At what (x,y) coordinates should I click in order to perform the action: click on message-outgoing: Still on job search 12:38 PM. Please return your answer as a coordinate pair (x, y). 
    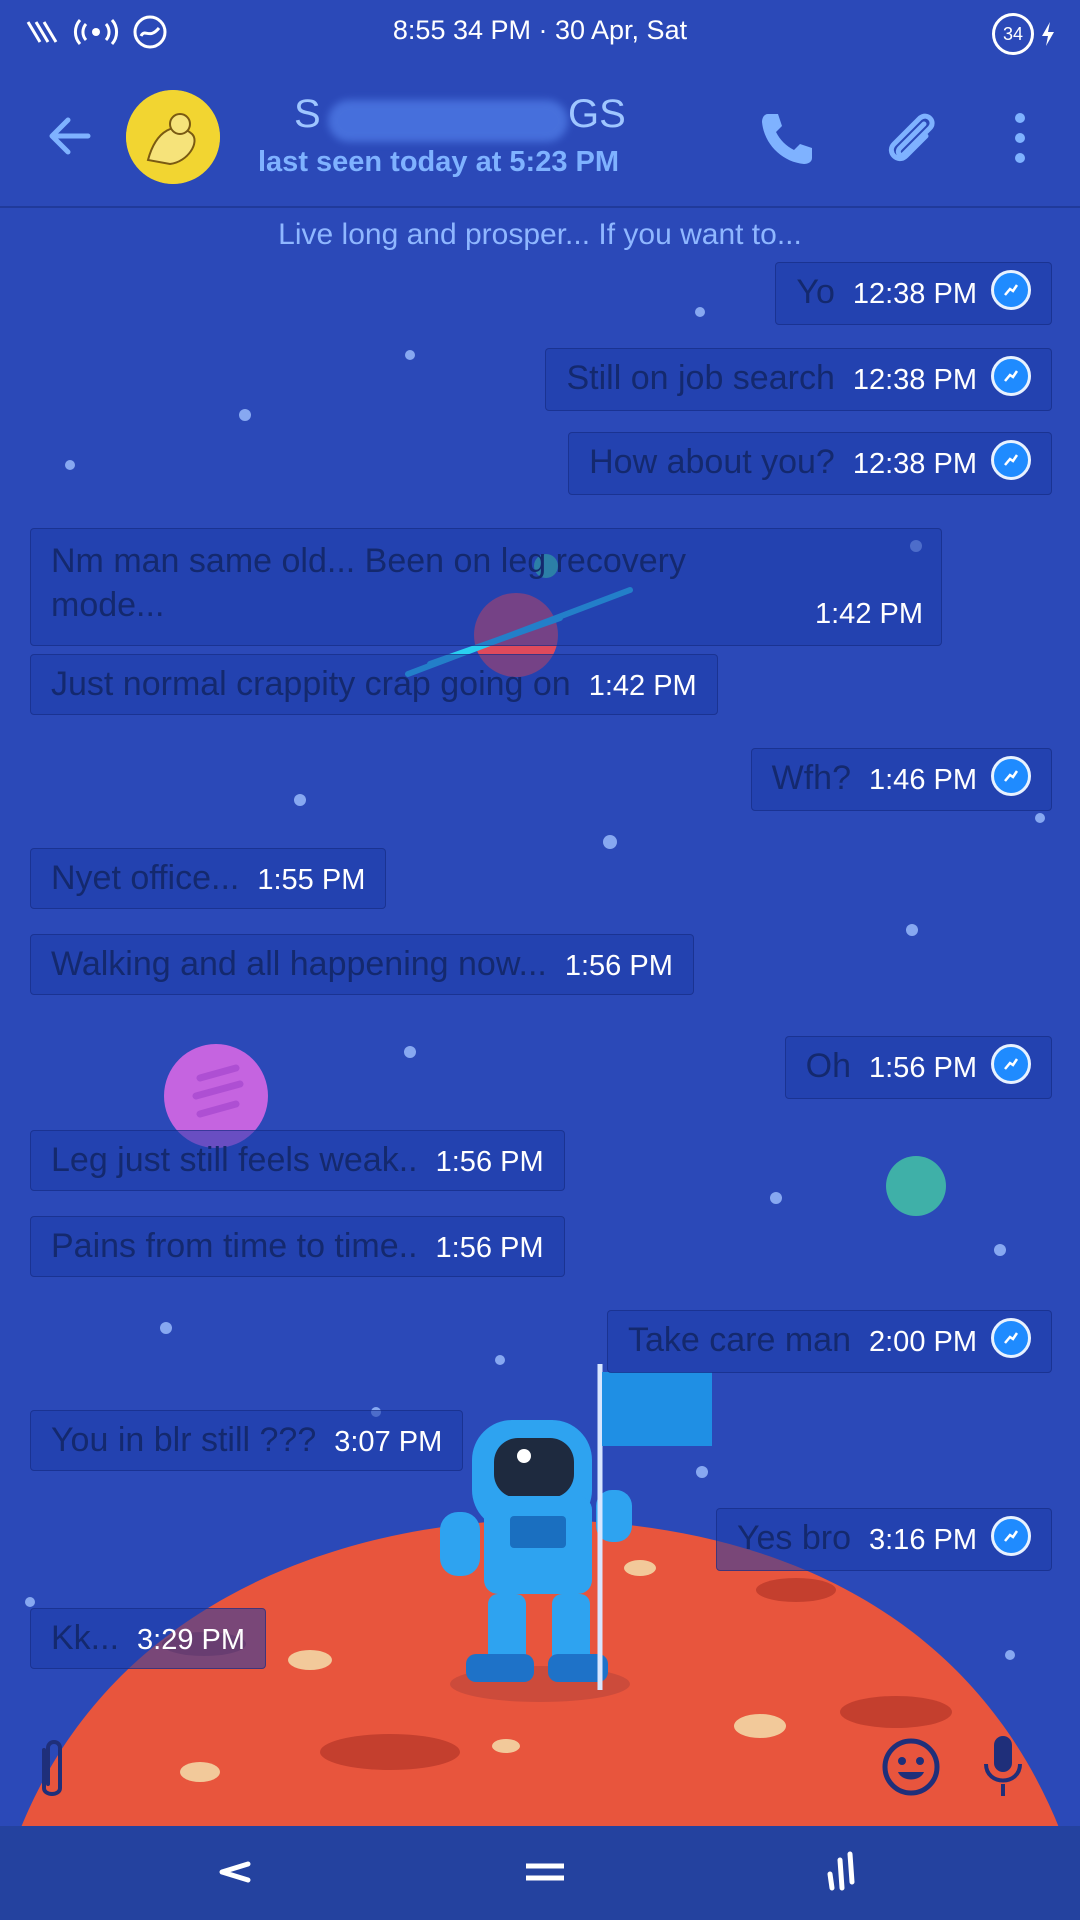
    Looking at the image, I should click on (798, 380).